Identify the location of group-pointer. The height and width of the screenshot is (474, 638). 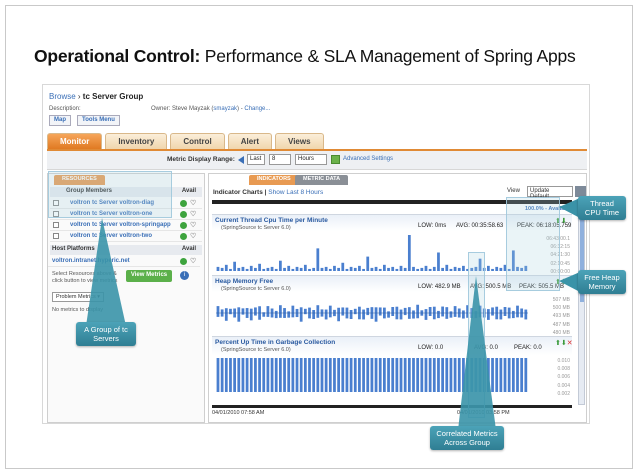
(106, 272).